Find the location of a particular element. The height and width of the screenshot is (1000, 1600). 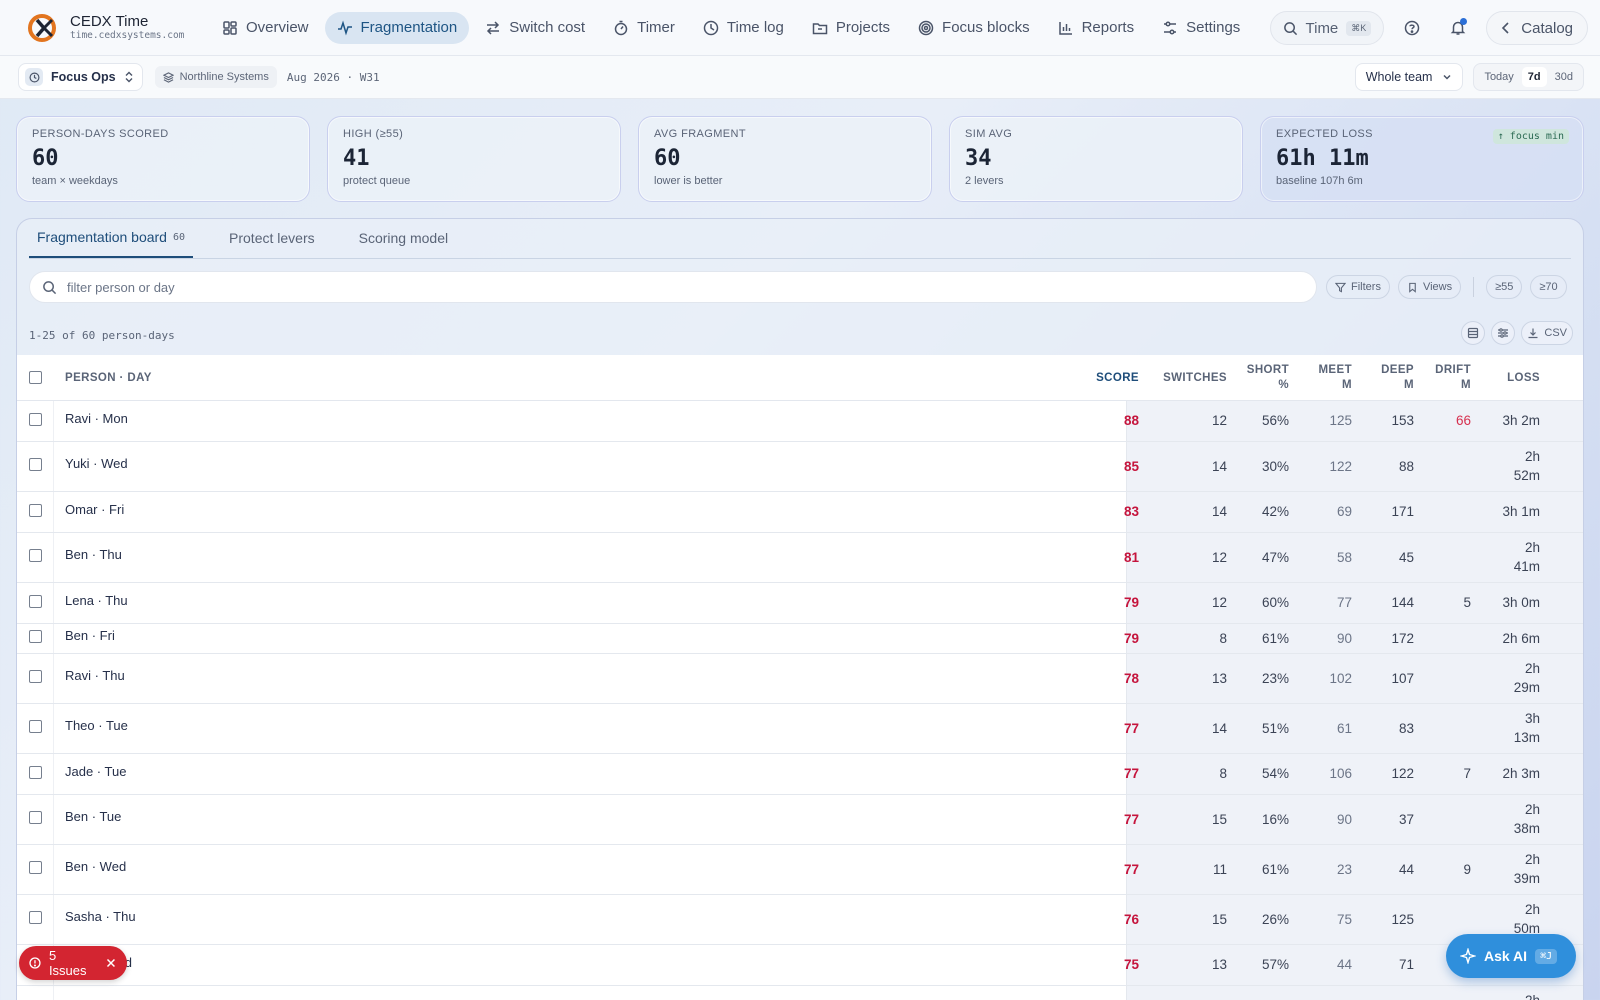

person-day: Omar · Fri is located at coordinates (94, 509).